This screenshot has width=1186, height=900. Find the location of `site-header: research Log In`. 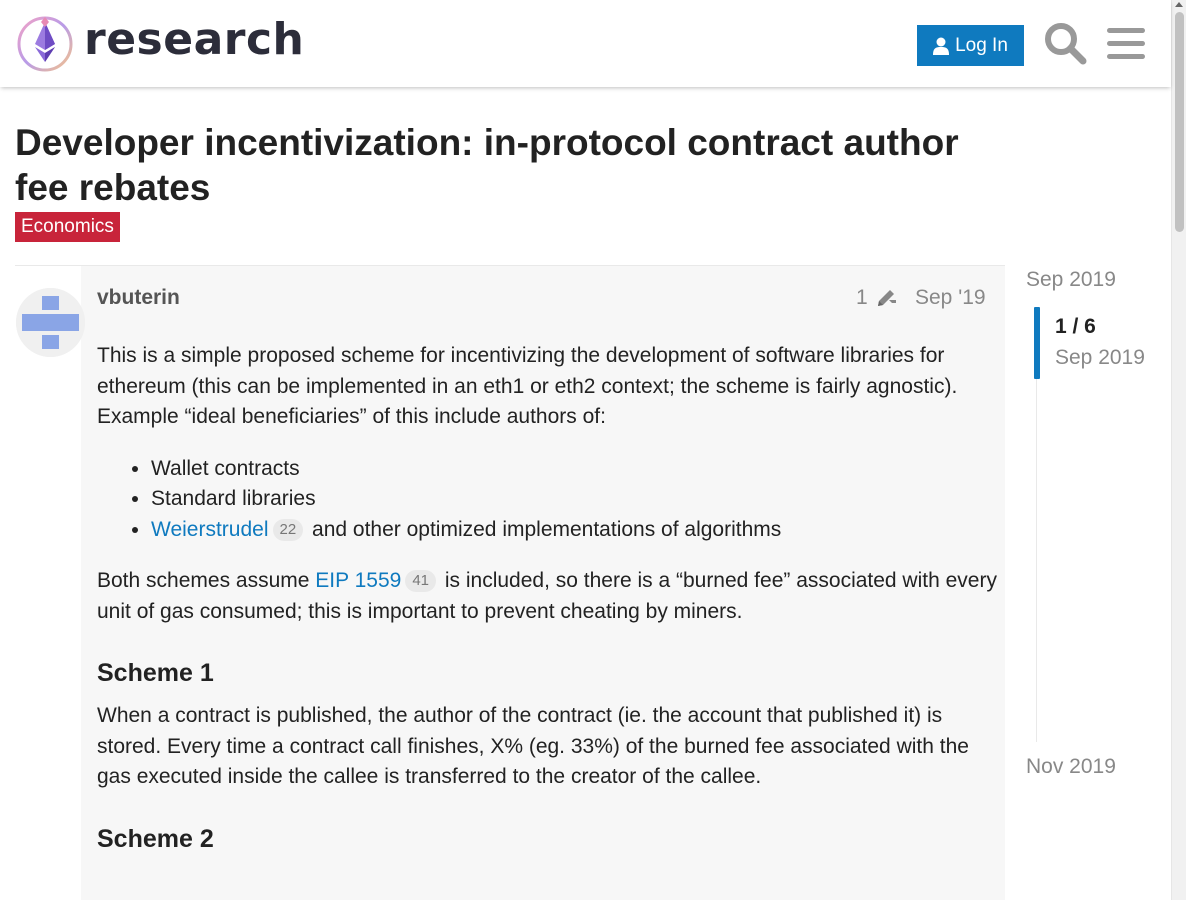

site-header: research Log In is located at coordinates (585, 43).